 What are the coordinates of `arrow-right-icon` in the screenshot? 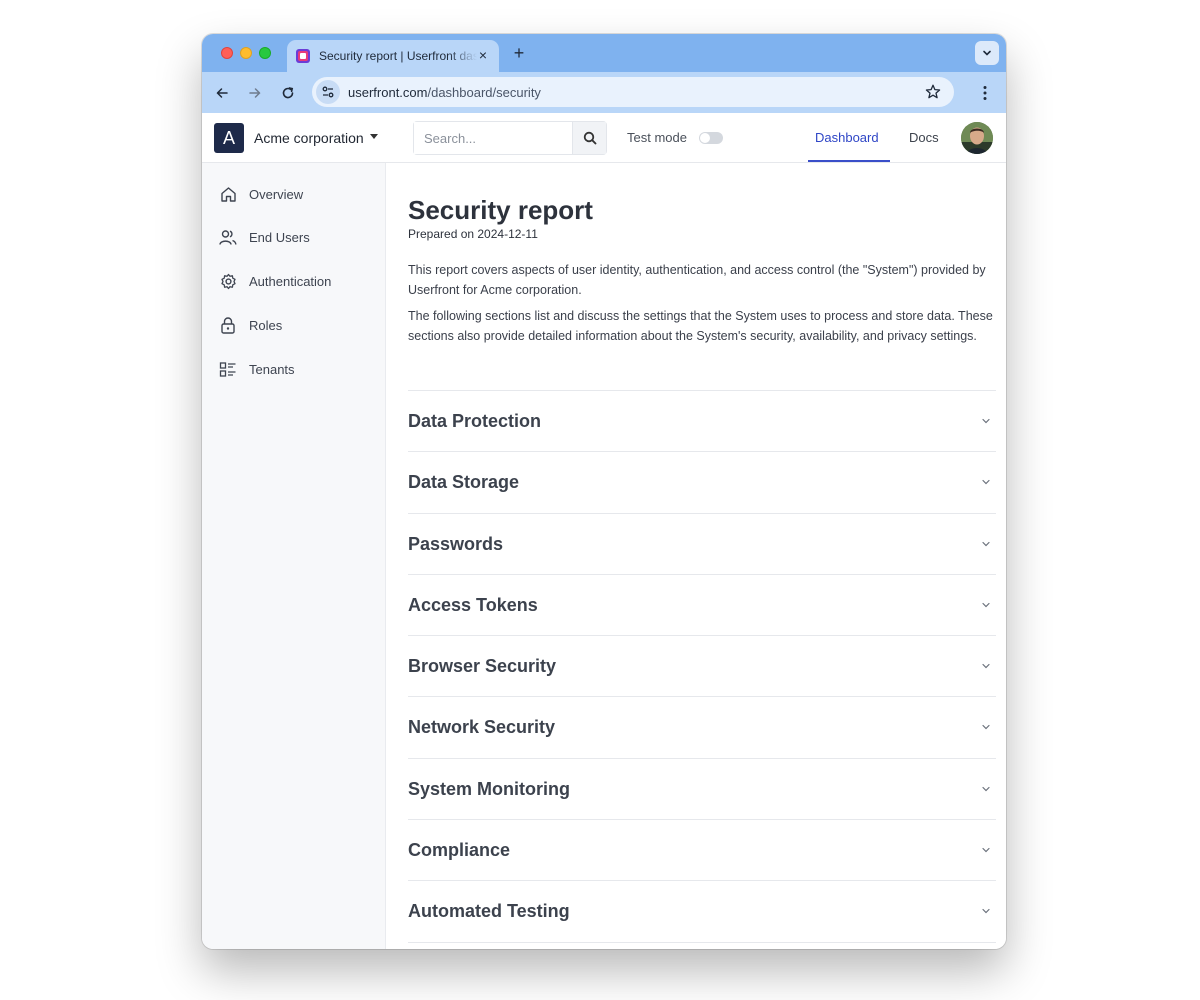 It's located at (255, 93).